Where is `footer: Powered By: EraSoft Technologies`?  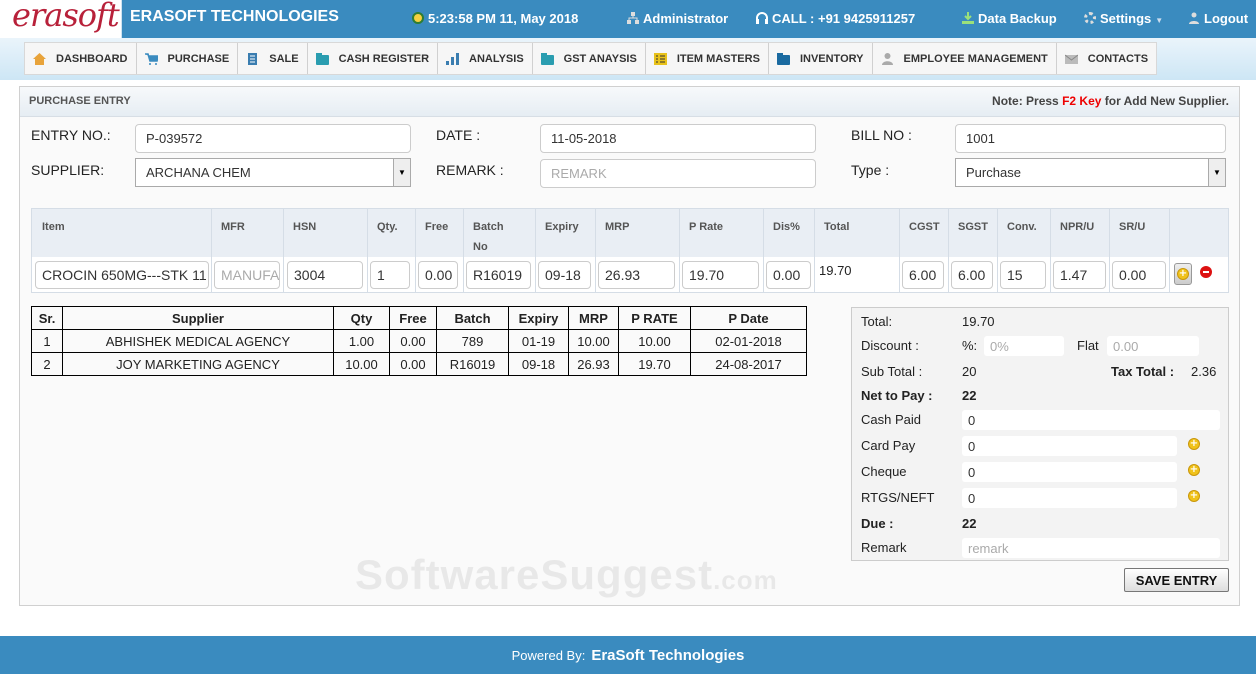 footer: Powered By: EraSoft Technologies is located at coordinates (628, 655).